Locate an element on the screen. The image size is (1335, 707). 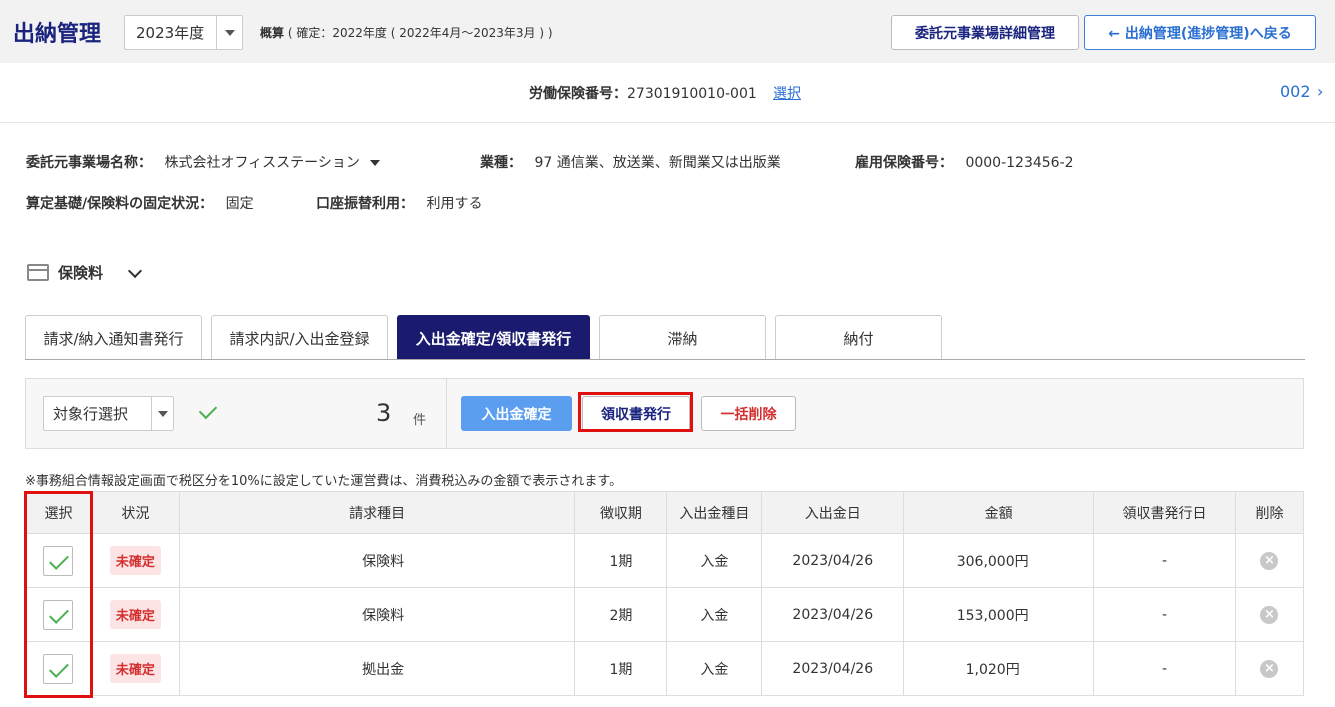
insurance-number-row: 労働保険番号：27301910010-001 選択 002 › is located at coordinates (667, 93).